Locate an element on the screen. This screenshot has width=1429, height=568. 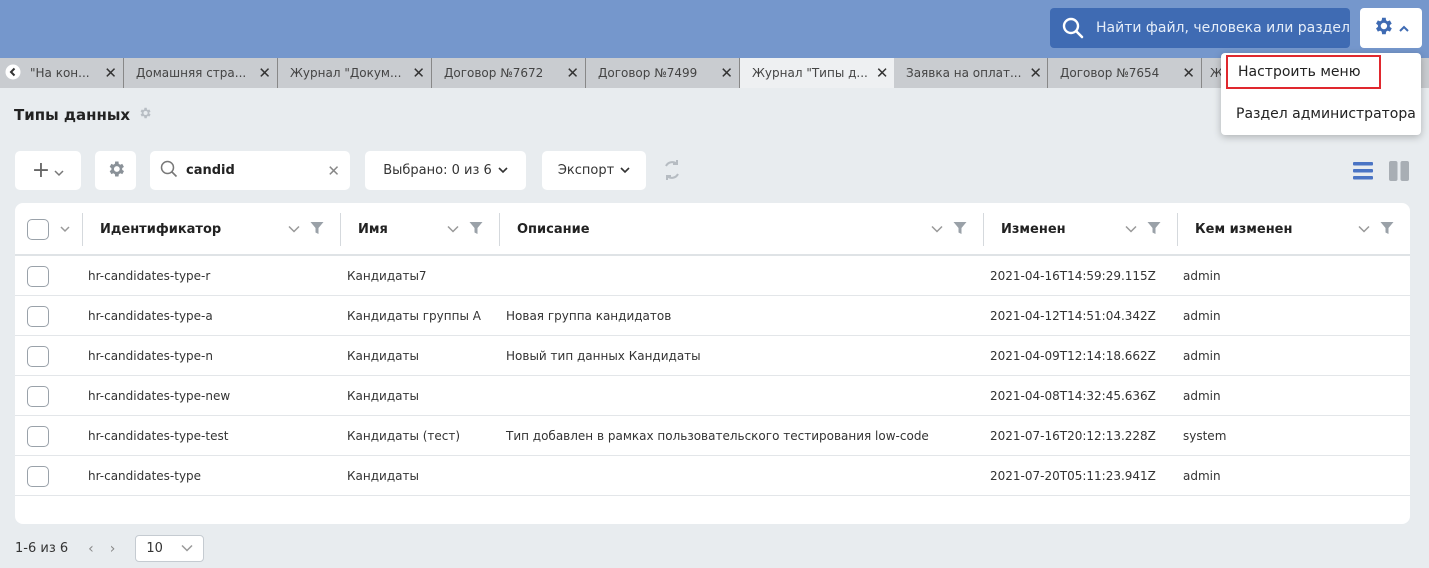
menu-item-configure-menu: Настроить меню is located at coordinates (1303, 72).